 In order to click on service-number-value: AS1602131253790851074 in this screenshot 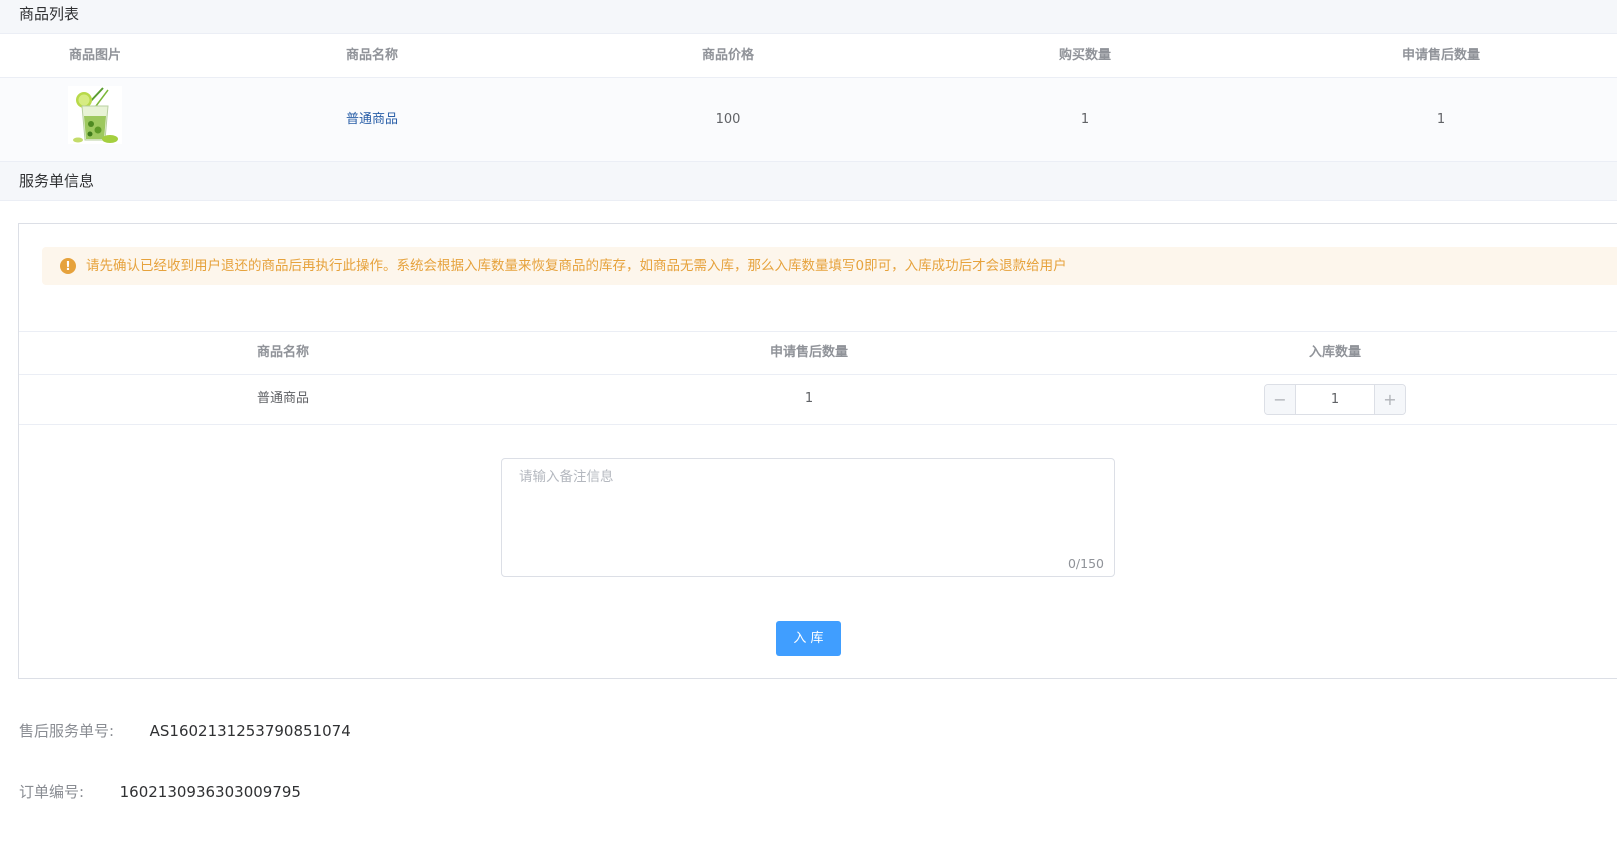, I will do `click(250, 731)`.